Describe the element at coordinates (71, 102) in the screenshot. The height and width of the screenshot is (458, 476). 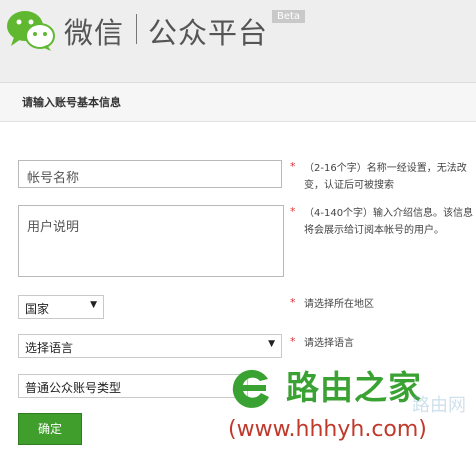
I see `section-title: 请输入账号基本信息` at that location.